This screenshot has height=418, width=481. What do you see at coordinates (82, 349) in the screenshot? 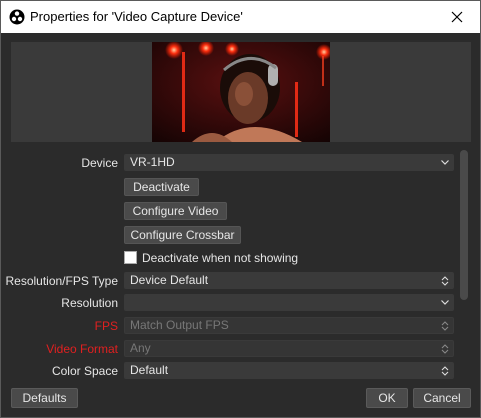
I see `video-format-label: Video Format` at bounding box center [82, 349].